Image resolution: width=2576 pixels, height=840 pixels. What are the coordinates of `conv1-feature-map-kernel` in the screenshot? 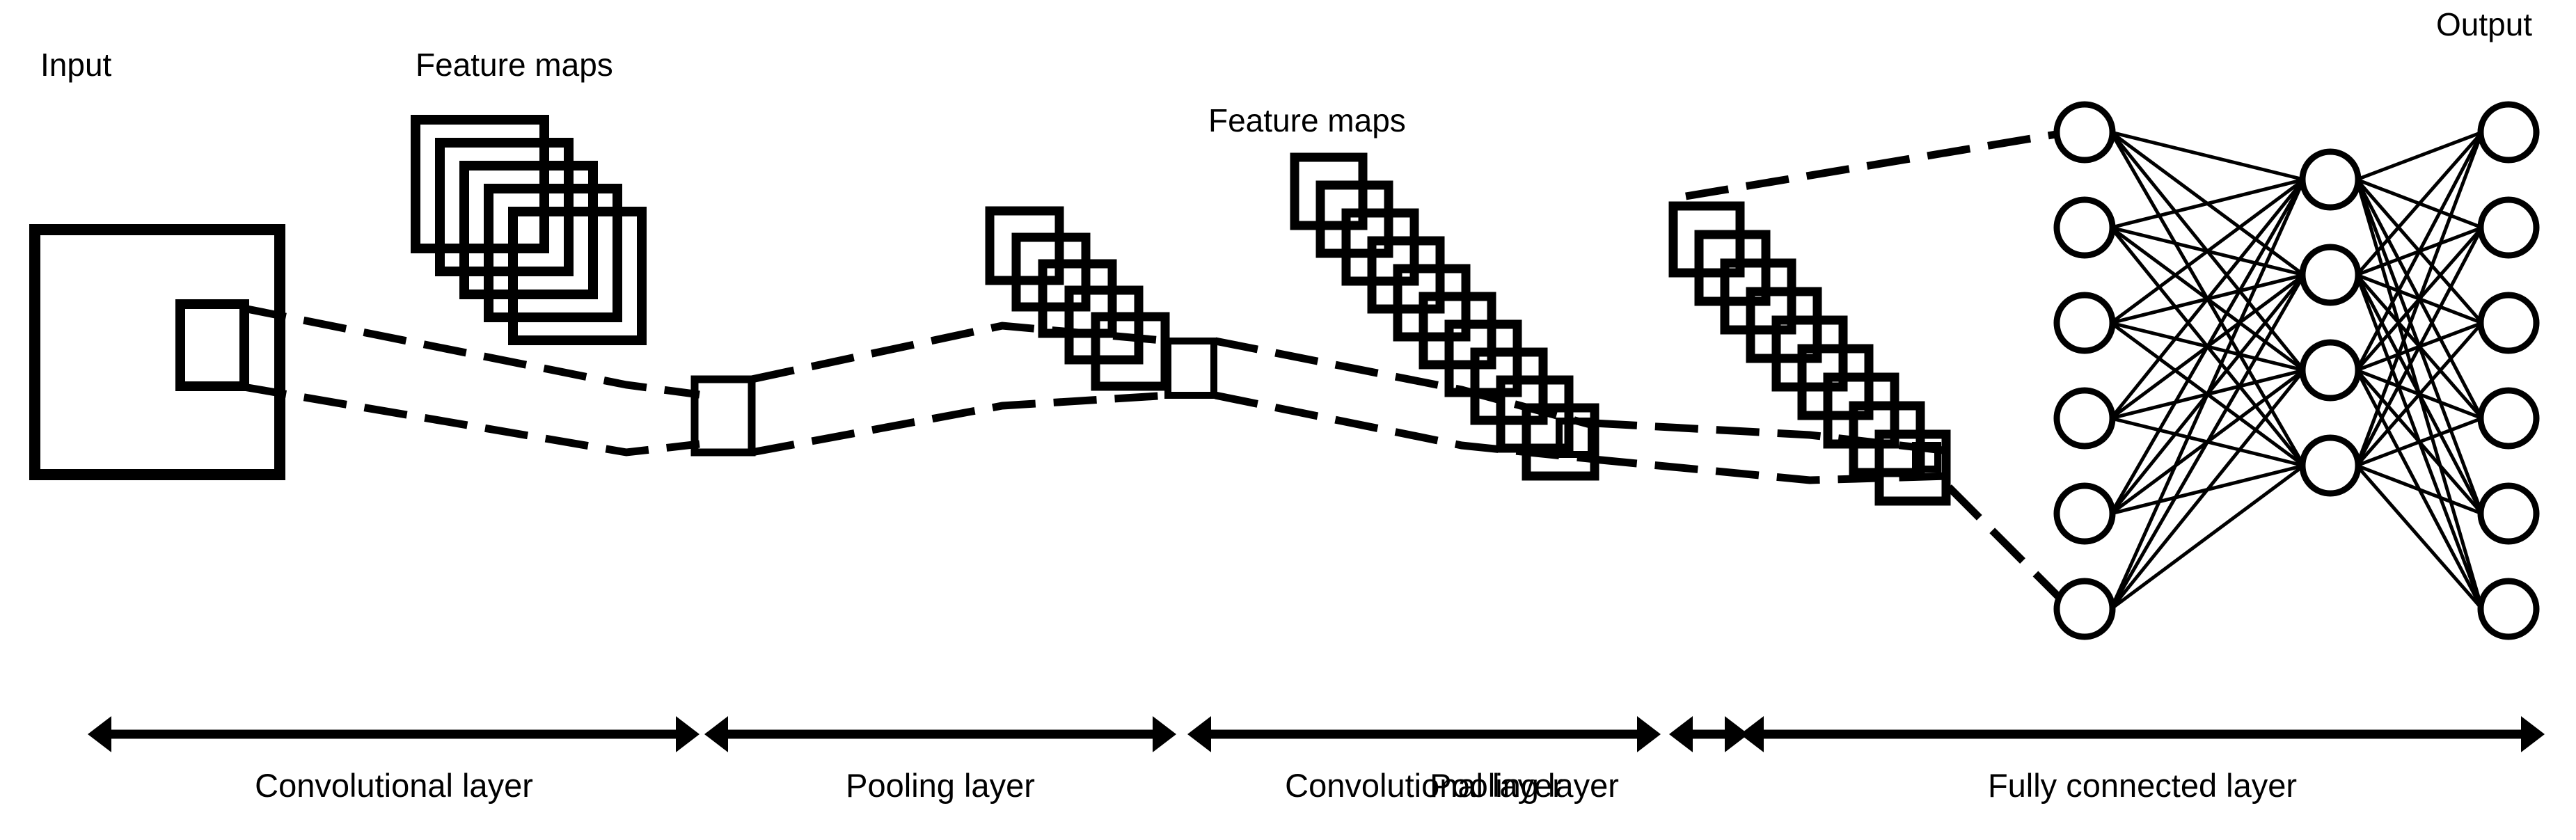 It's located at (723, 416).